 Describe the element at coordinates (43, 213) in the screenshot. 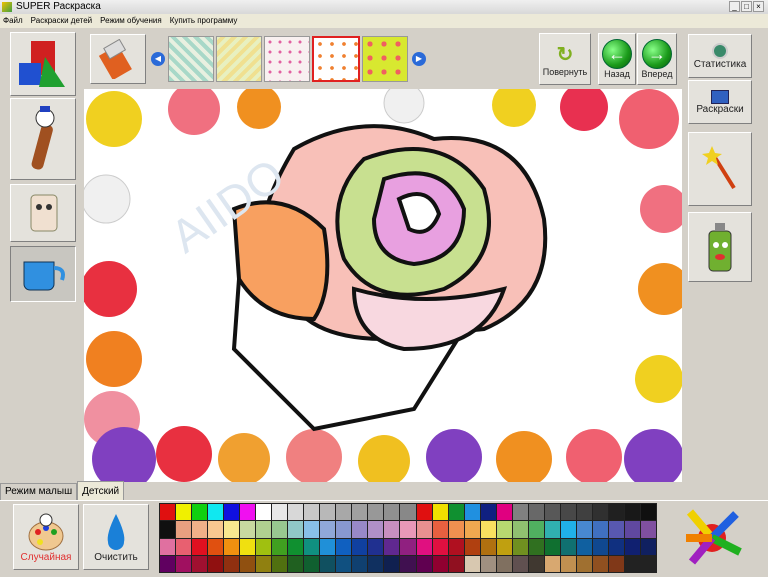

I see `eraser-tool-button` at that location.